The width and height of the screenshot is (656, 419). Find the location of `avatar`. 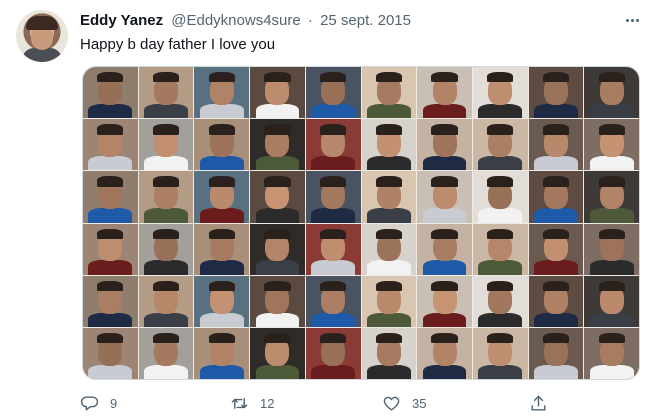

avatar is located at coordinates (42, 36).